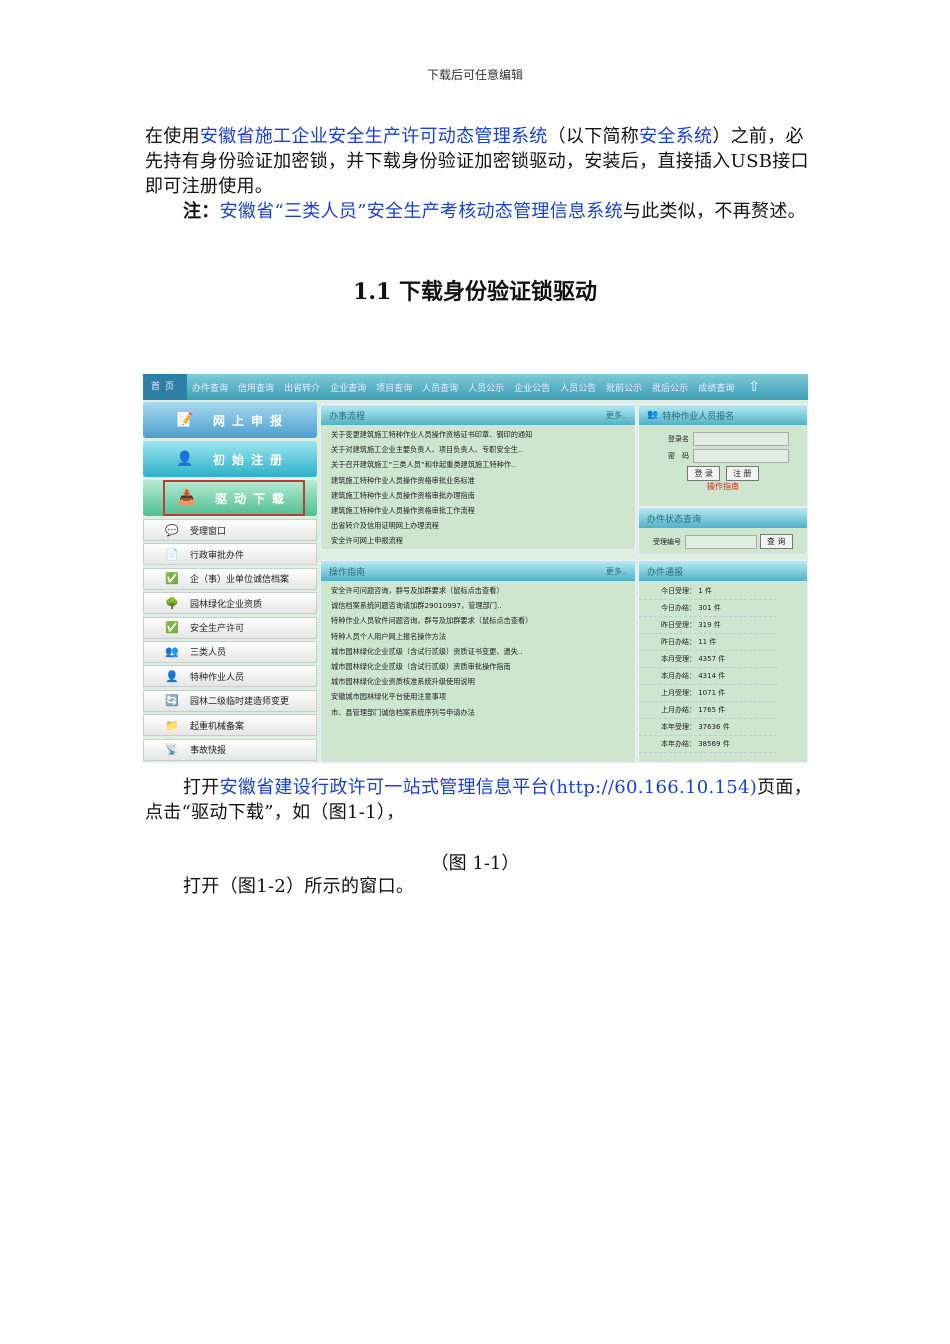 This screenshot has height=1344, width=950. What do you see at coordinates (478, 495) in the screenshot?
I see `process-link: 建筑施工特种作业人员操作资格审批办理指南` at bounding box center [478, 495].